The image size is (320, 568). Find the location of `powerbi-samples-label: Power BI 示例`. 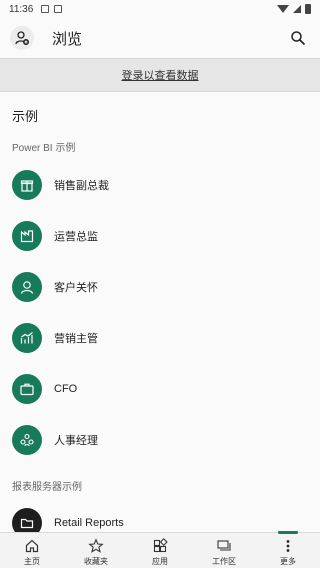

powerbi-samples-label: Power BI 示例 is located at coordinates (44, 148).